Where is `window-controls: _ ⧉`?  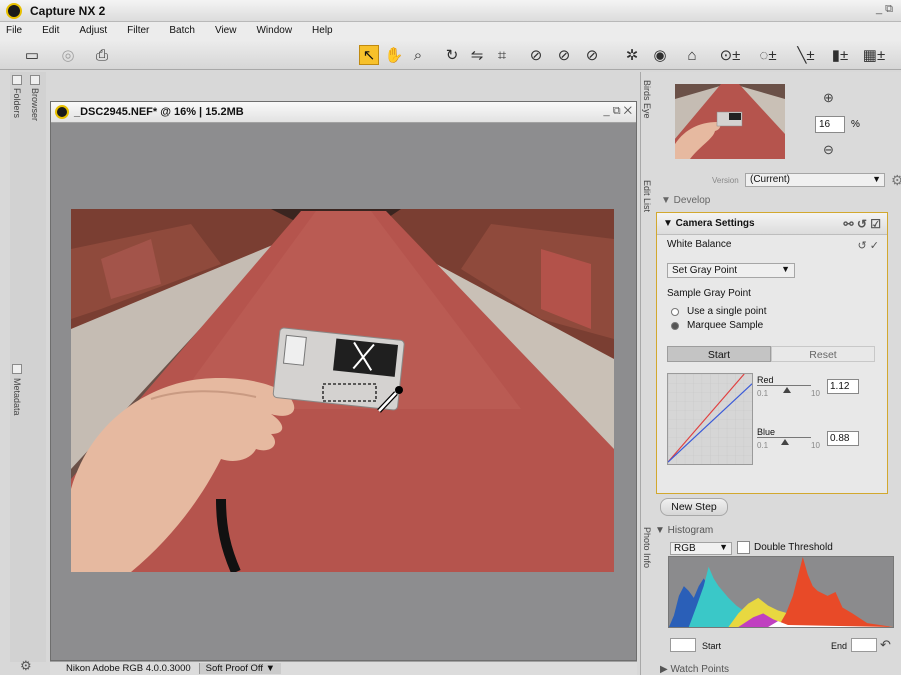
window-controls: _ ⧉ is located at coordinates (884, 9).